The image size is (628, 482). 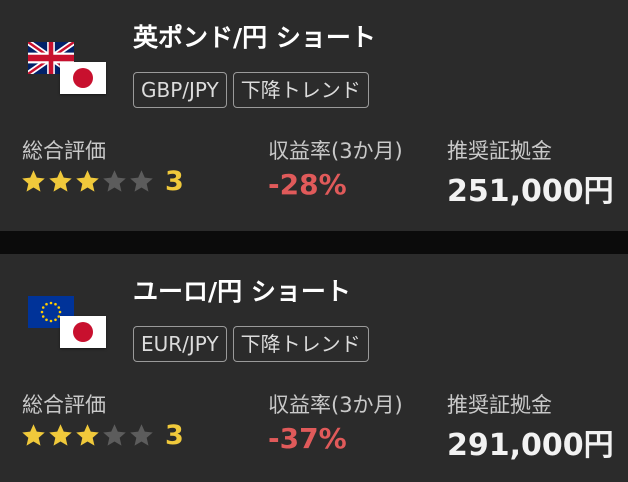 What do you see at coordinates (180, 344) in the screenshot?
I see `pair-tag: EUR/JPY` at bounding box center [180, 344].